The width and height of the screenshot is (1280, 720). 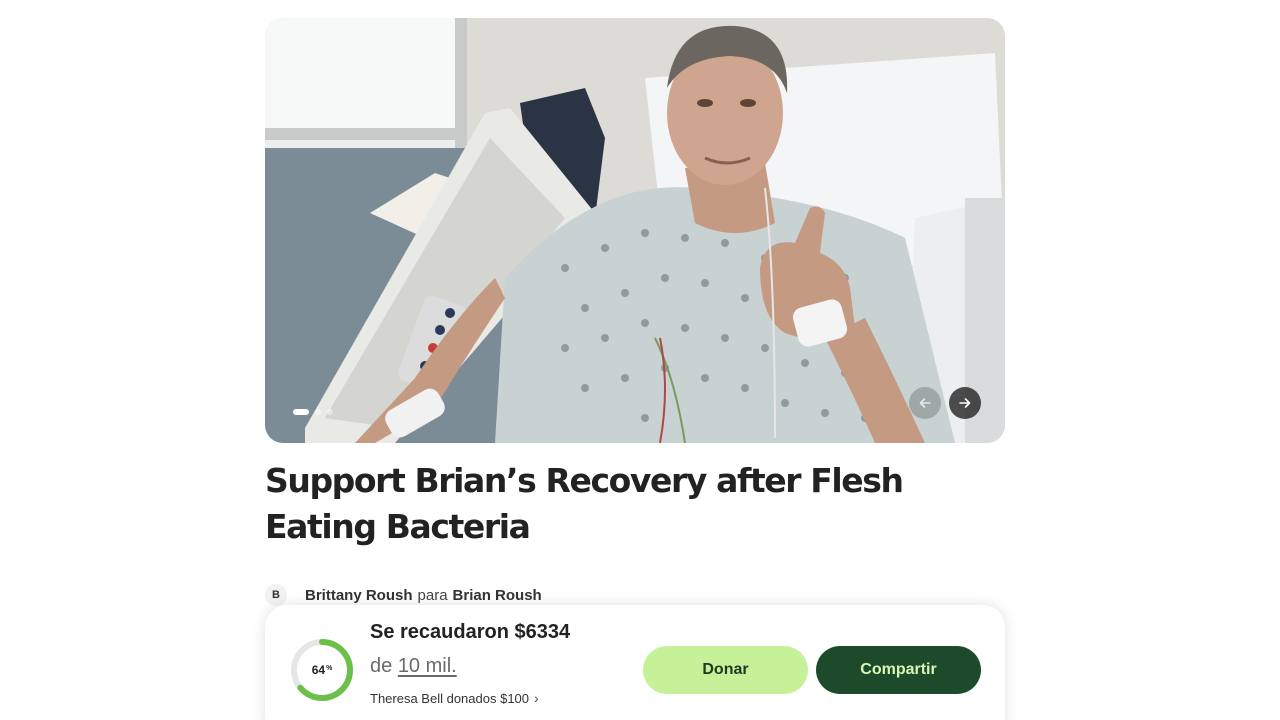 I want to click on amount-raised: Se recaudaron $6334, so click(x=470, y=632).